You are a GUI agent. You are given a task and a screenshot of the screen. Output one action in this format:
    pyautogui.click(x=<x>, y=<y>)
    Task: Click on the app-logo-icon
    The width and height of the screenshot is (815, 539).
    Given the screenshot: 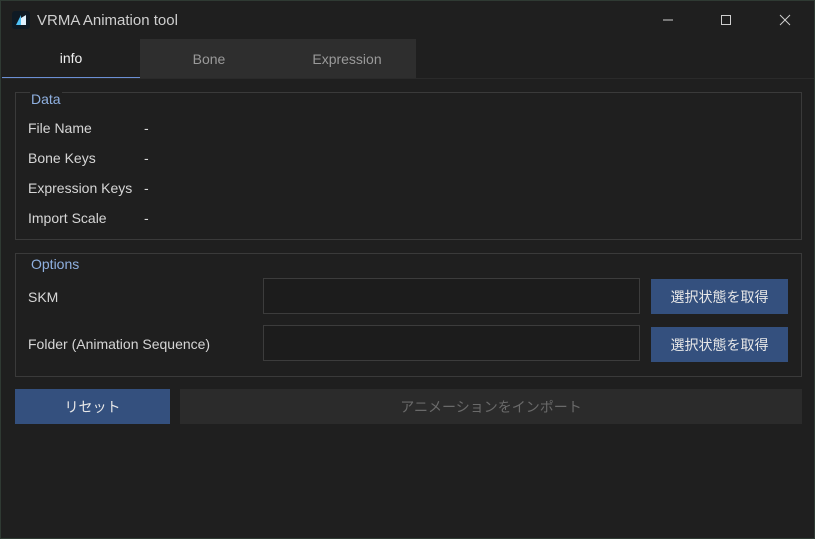 What is the action you would take?
    pyautogui.click(x=21, y=20)
    